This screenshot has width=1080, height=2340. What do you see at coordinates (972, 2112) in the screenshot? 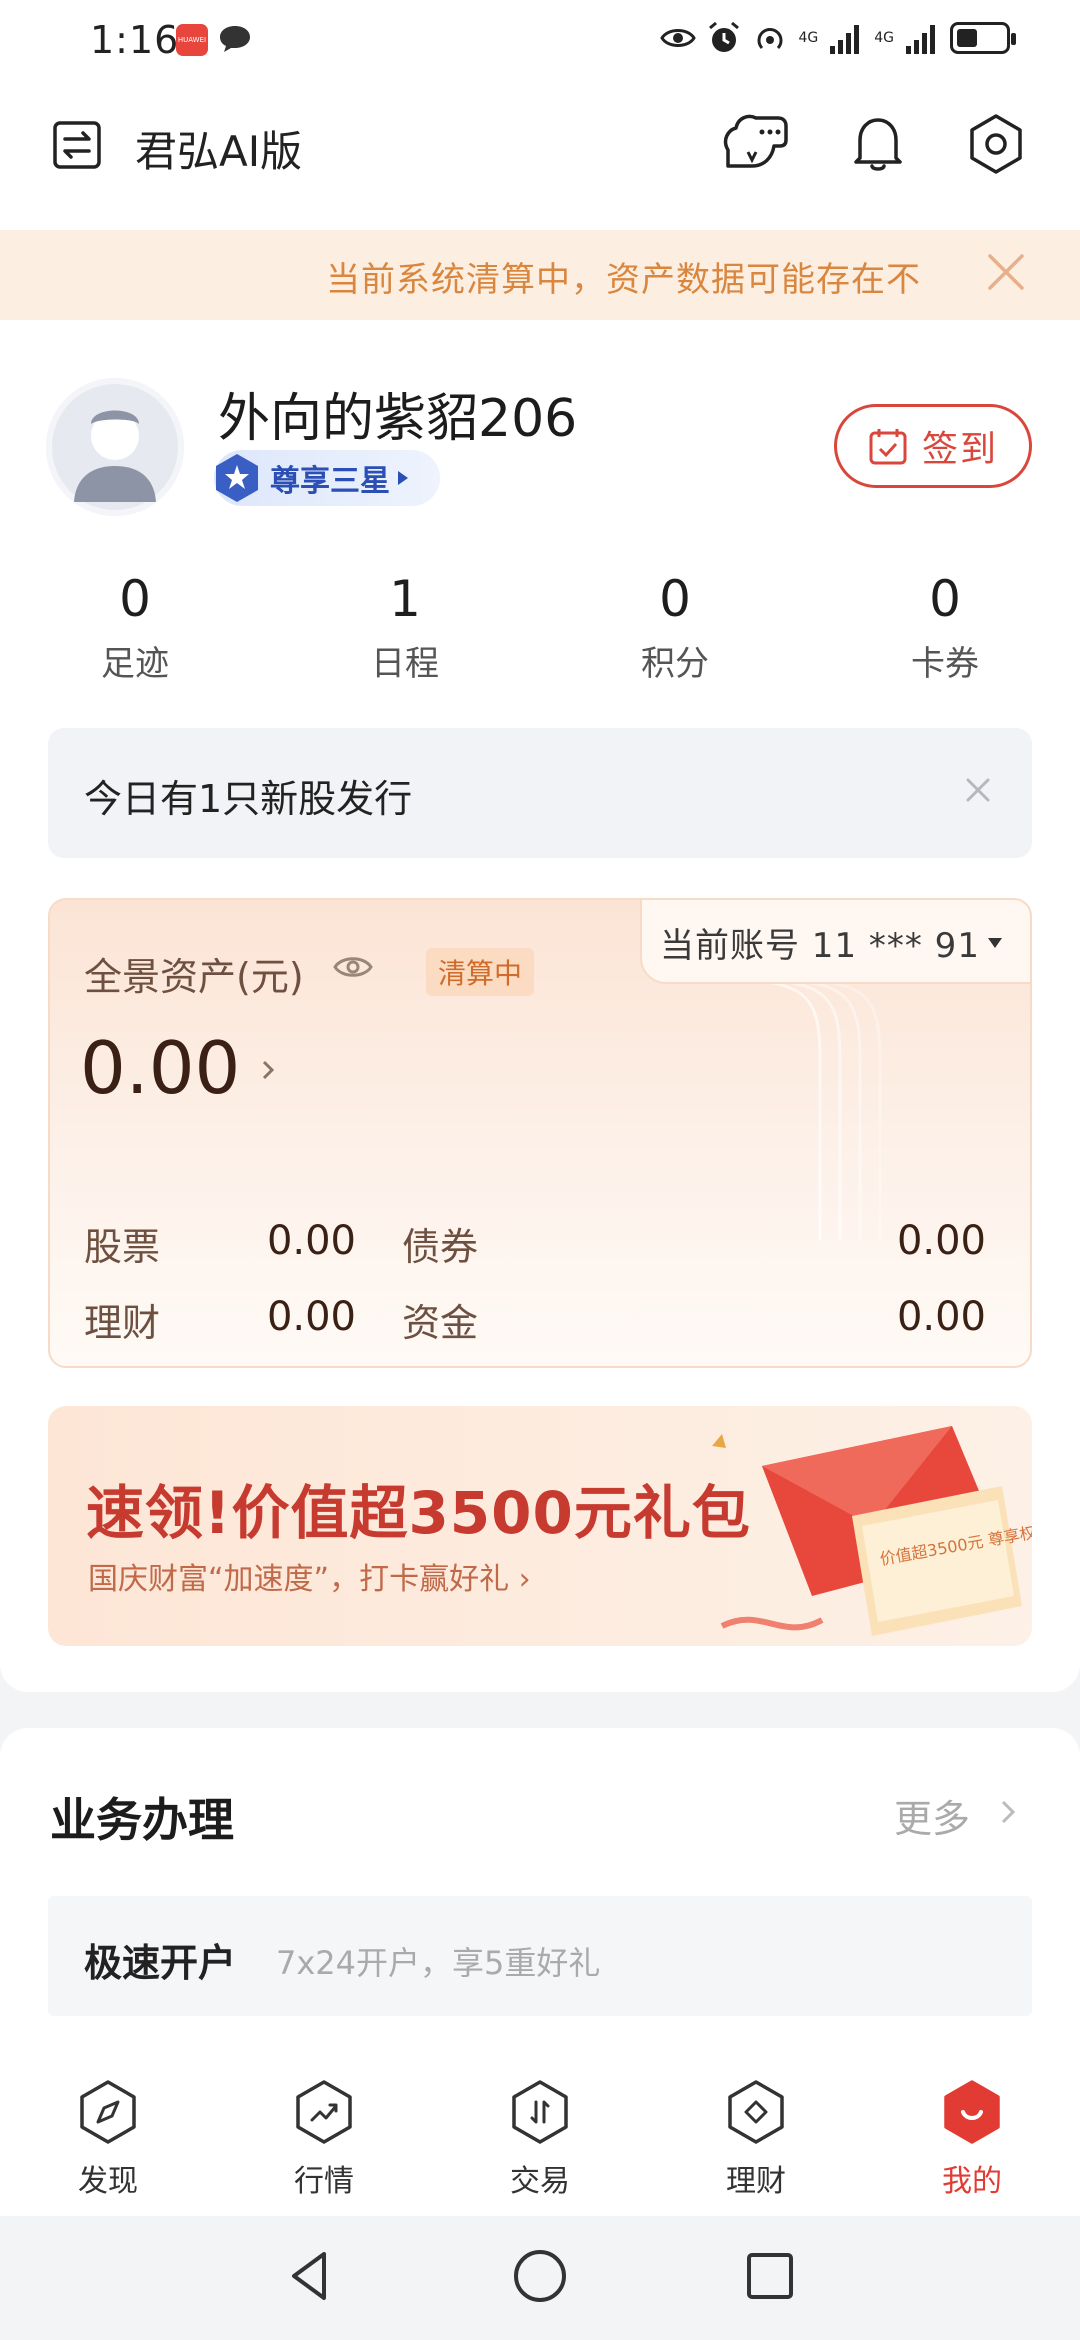
I see `smile-icon` at bounding box center [972, 2112].